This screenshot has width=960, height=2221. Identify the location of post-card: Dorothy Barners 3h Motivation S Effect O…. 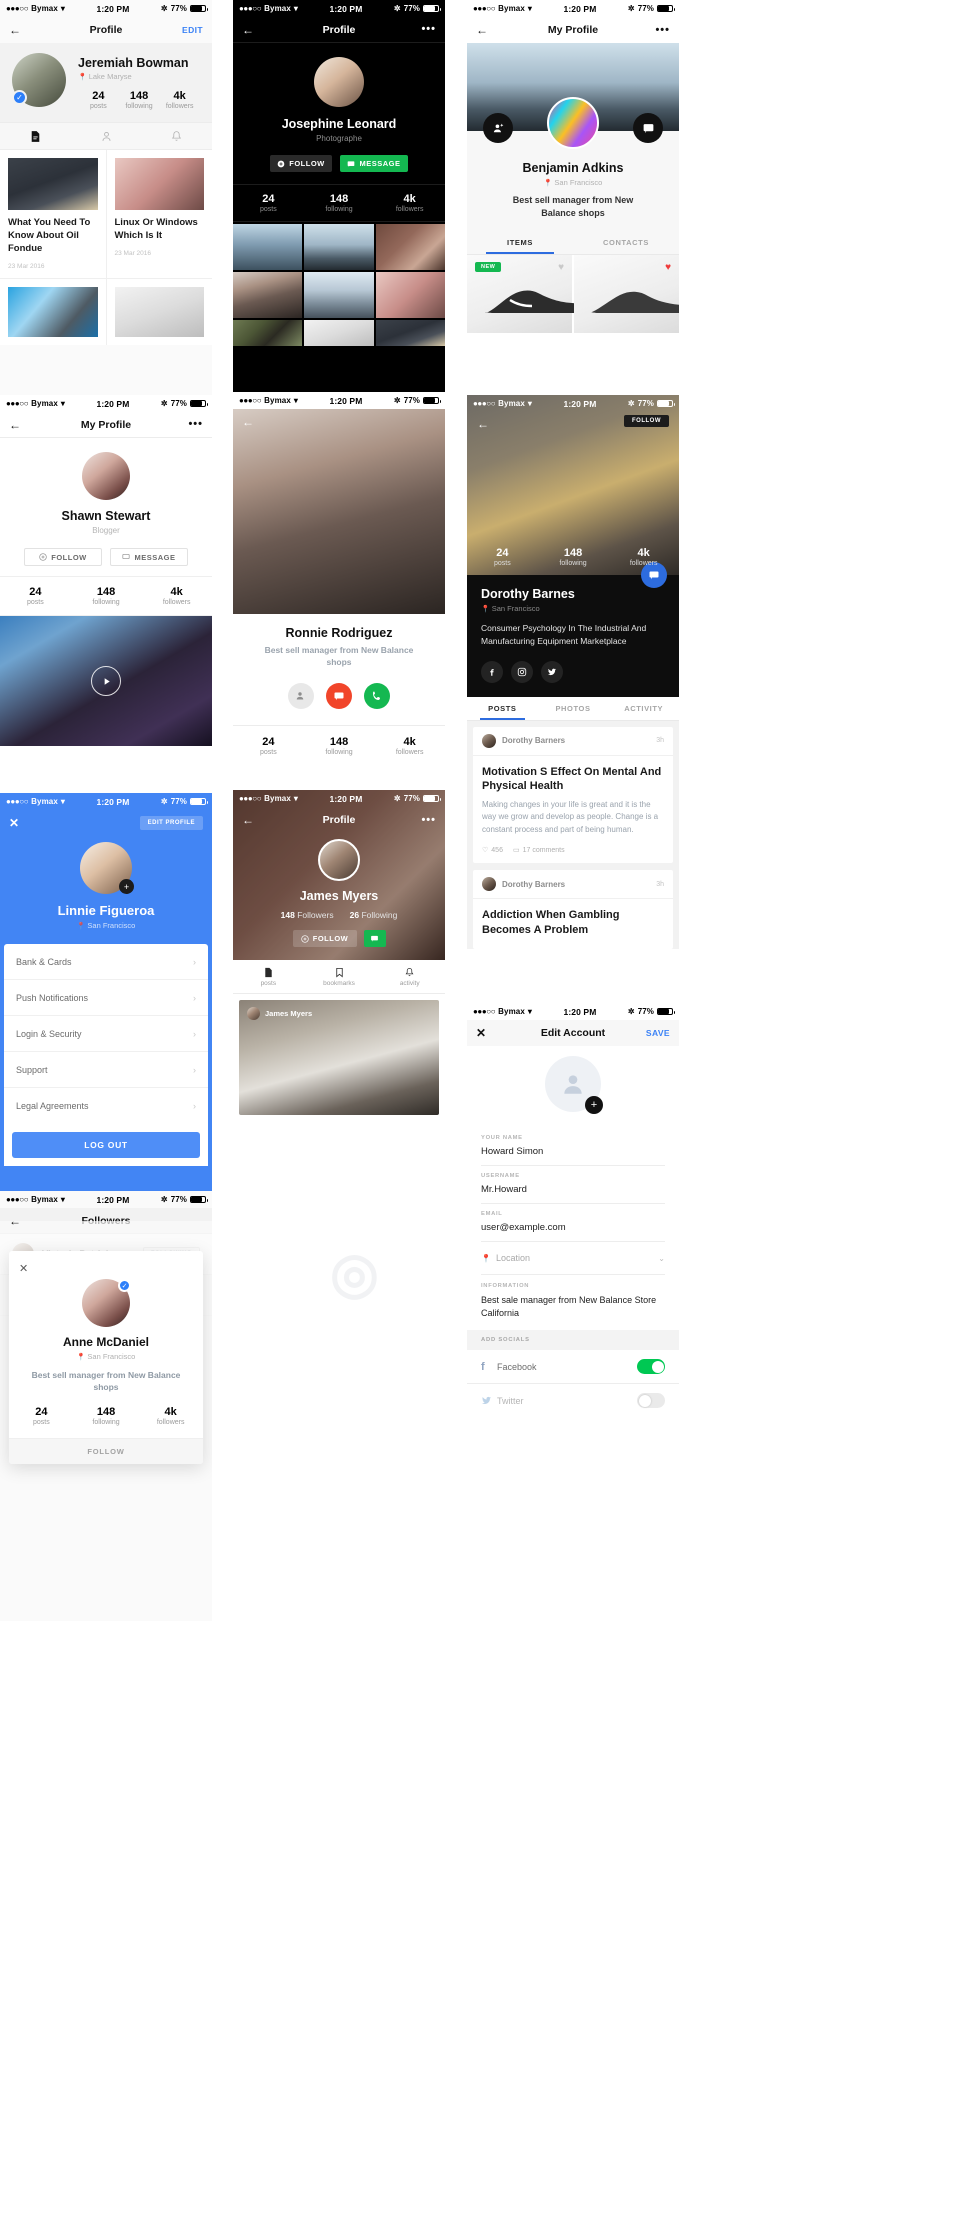
(573, 795).